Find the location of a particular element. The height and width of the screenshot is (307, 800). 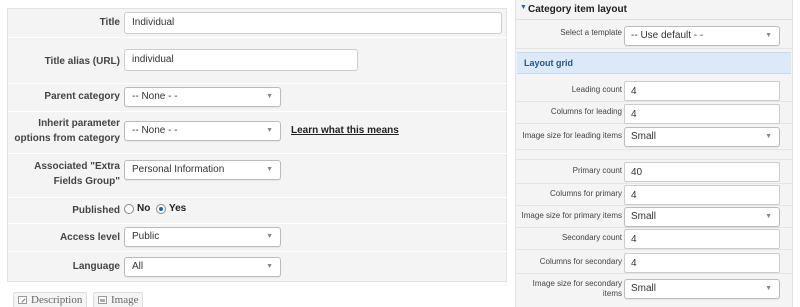

columns-primary-row: Columns for primary 4 is located at coordinates (654, 195).